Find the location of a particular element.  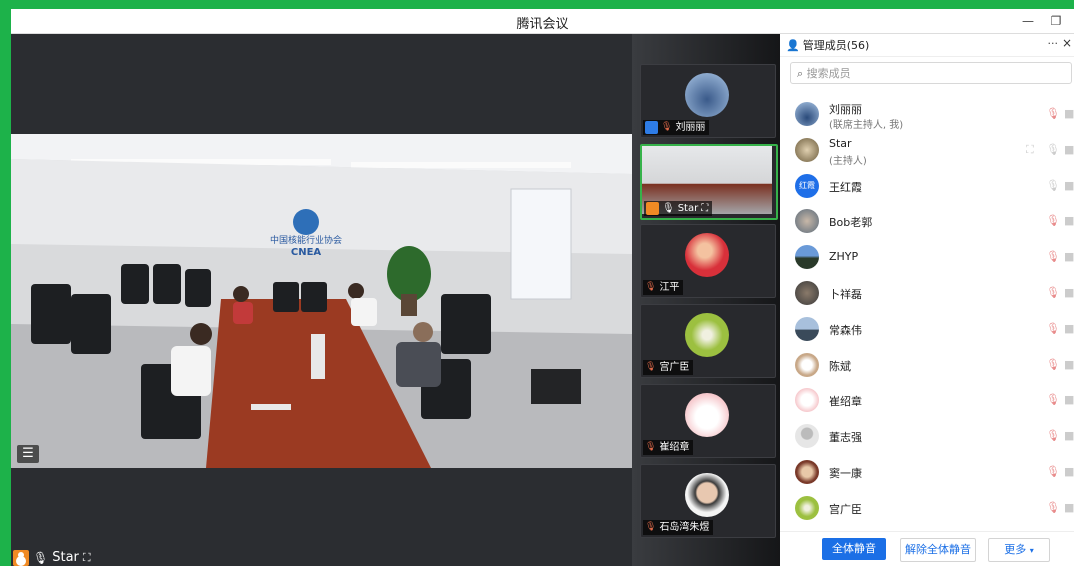

video-tile: 🎙 Star ⛶ is located at coordinates (709, 182).